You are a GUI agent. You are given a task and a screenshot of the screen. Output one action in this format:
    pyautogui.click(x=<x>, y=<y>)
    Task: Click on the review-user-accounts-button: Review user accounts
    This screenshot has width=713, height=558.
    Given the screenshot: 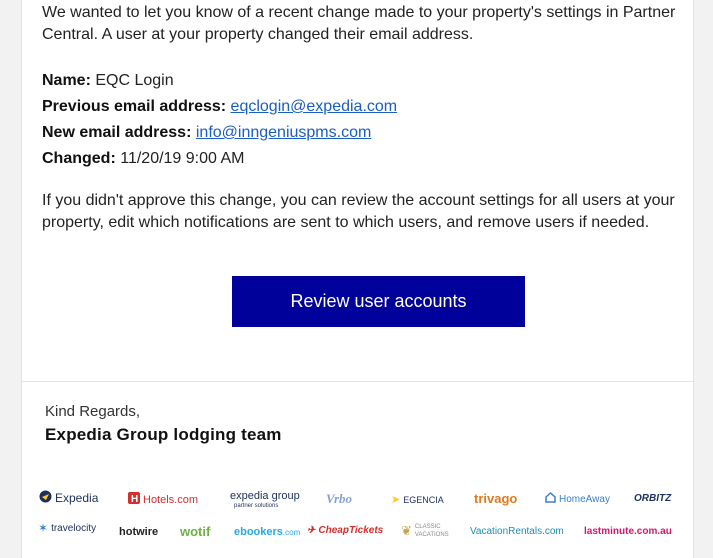 What is the action you would take?
    pyautogui.click(x=378, y=301)
    